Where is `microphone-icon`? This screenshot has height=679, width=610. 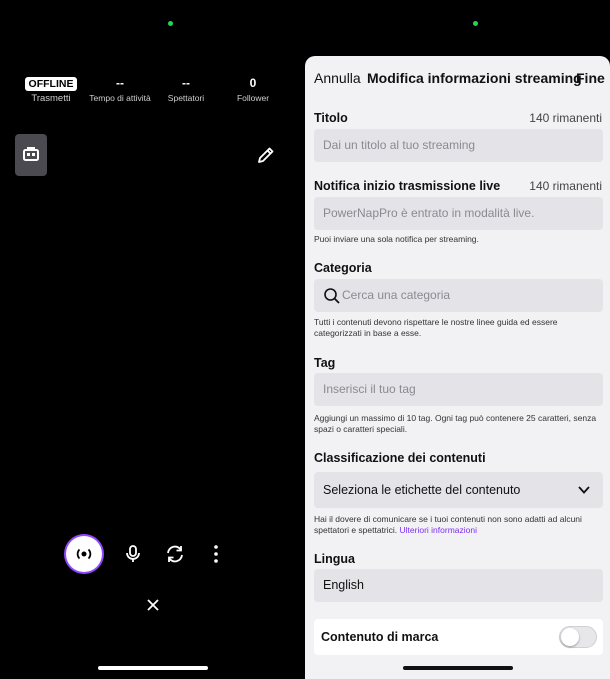 microphone-icon is located at coordinates (133, 553).